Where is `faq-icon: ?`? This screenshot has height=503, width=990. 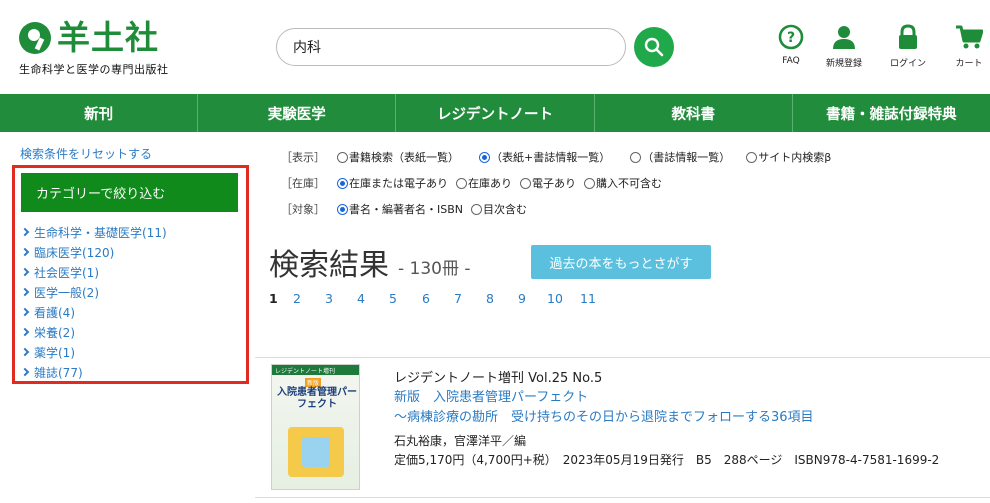 faq-icon: ? is located at coordinates (791, 37).